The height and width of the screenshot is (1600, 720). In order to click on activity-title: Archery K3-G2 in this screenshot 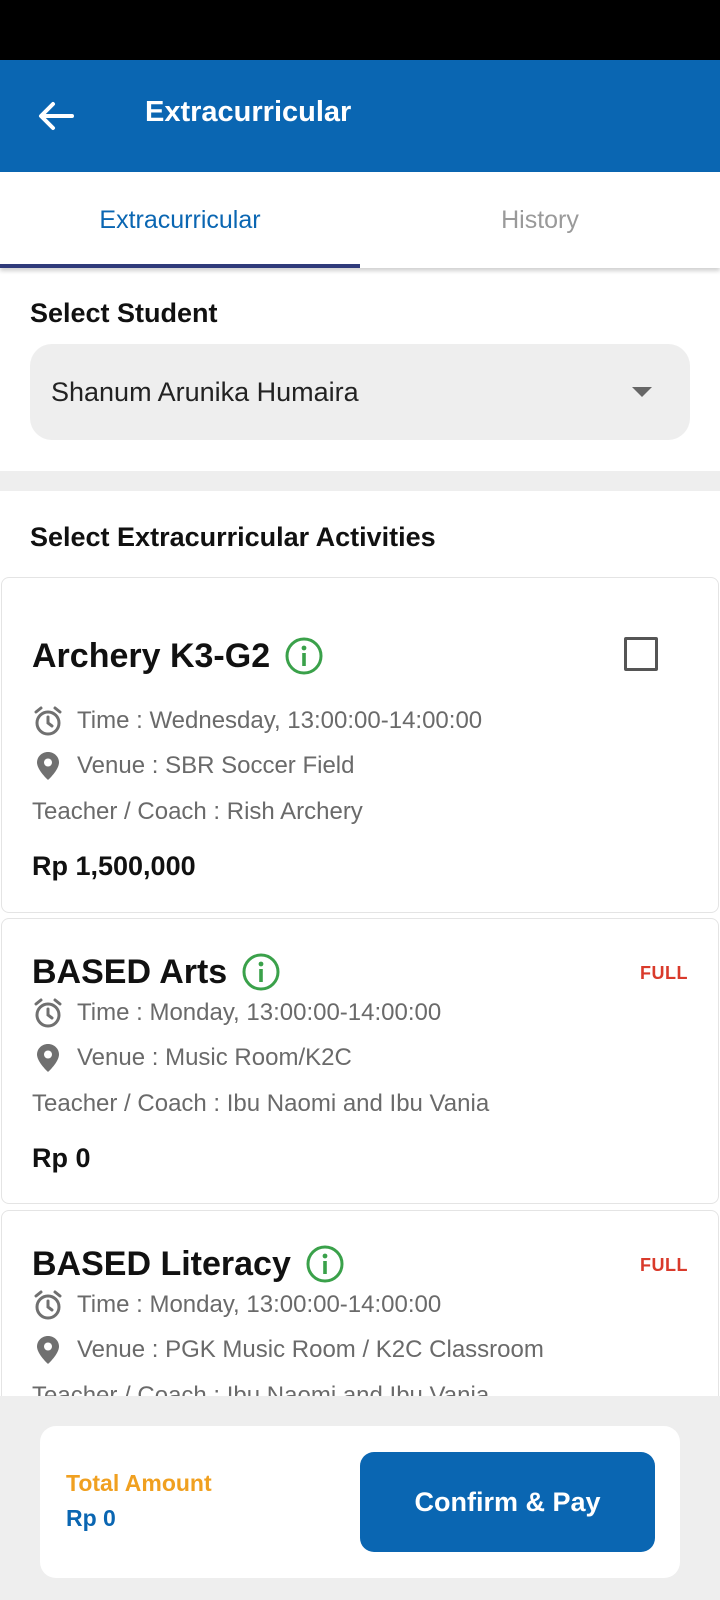, I will do `click(178, 656)`.